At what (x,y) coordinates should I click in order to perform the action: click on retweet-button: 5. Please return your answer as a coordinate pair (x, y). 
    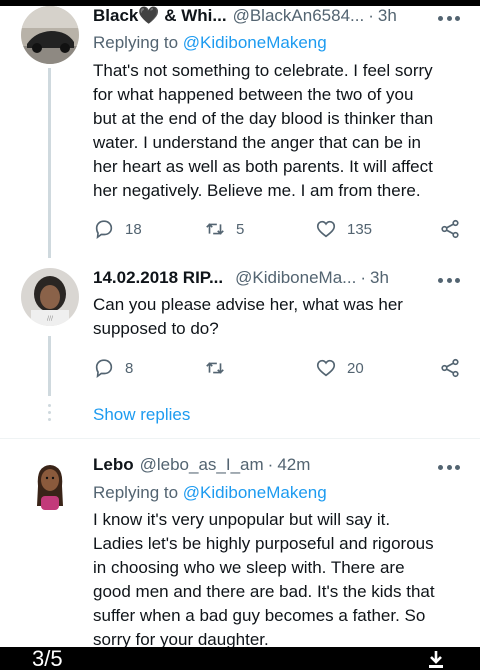
    Looking at the image, I should click on (224, 229).